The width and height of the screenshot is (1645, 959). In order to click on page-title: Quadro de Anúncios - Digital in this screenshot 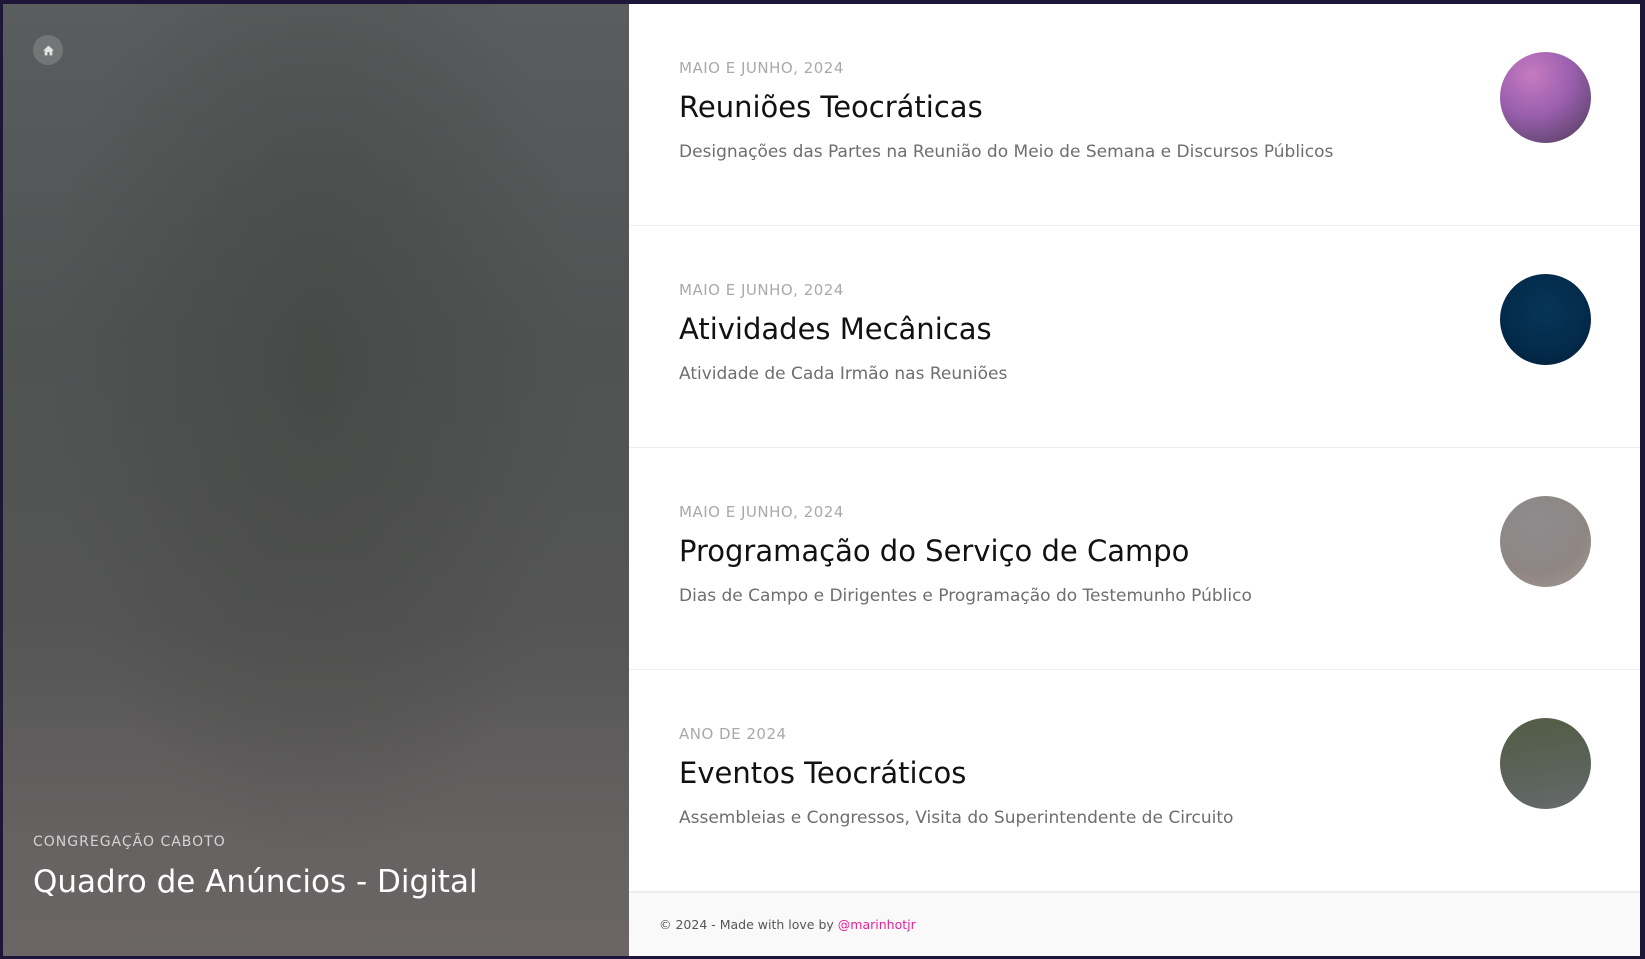, I will do `click(255, 882)`.